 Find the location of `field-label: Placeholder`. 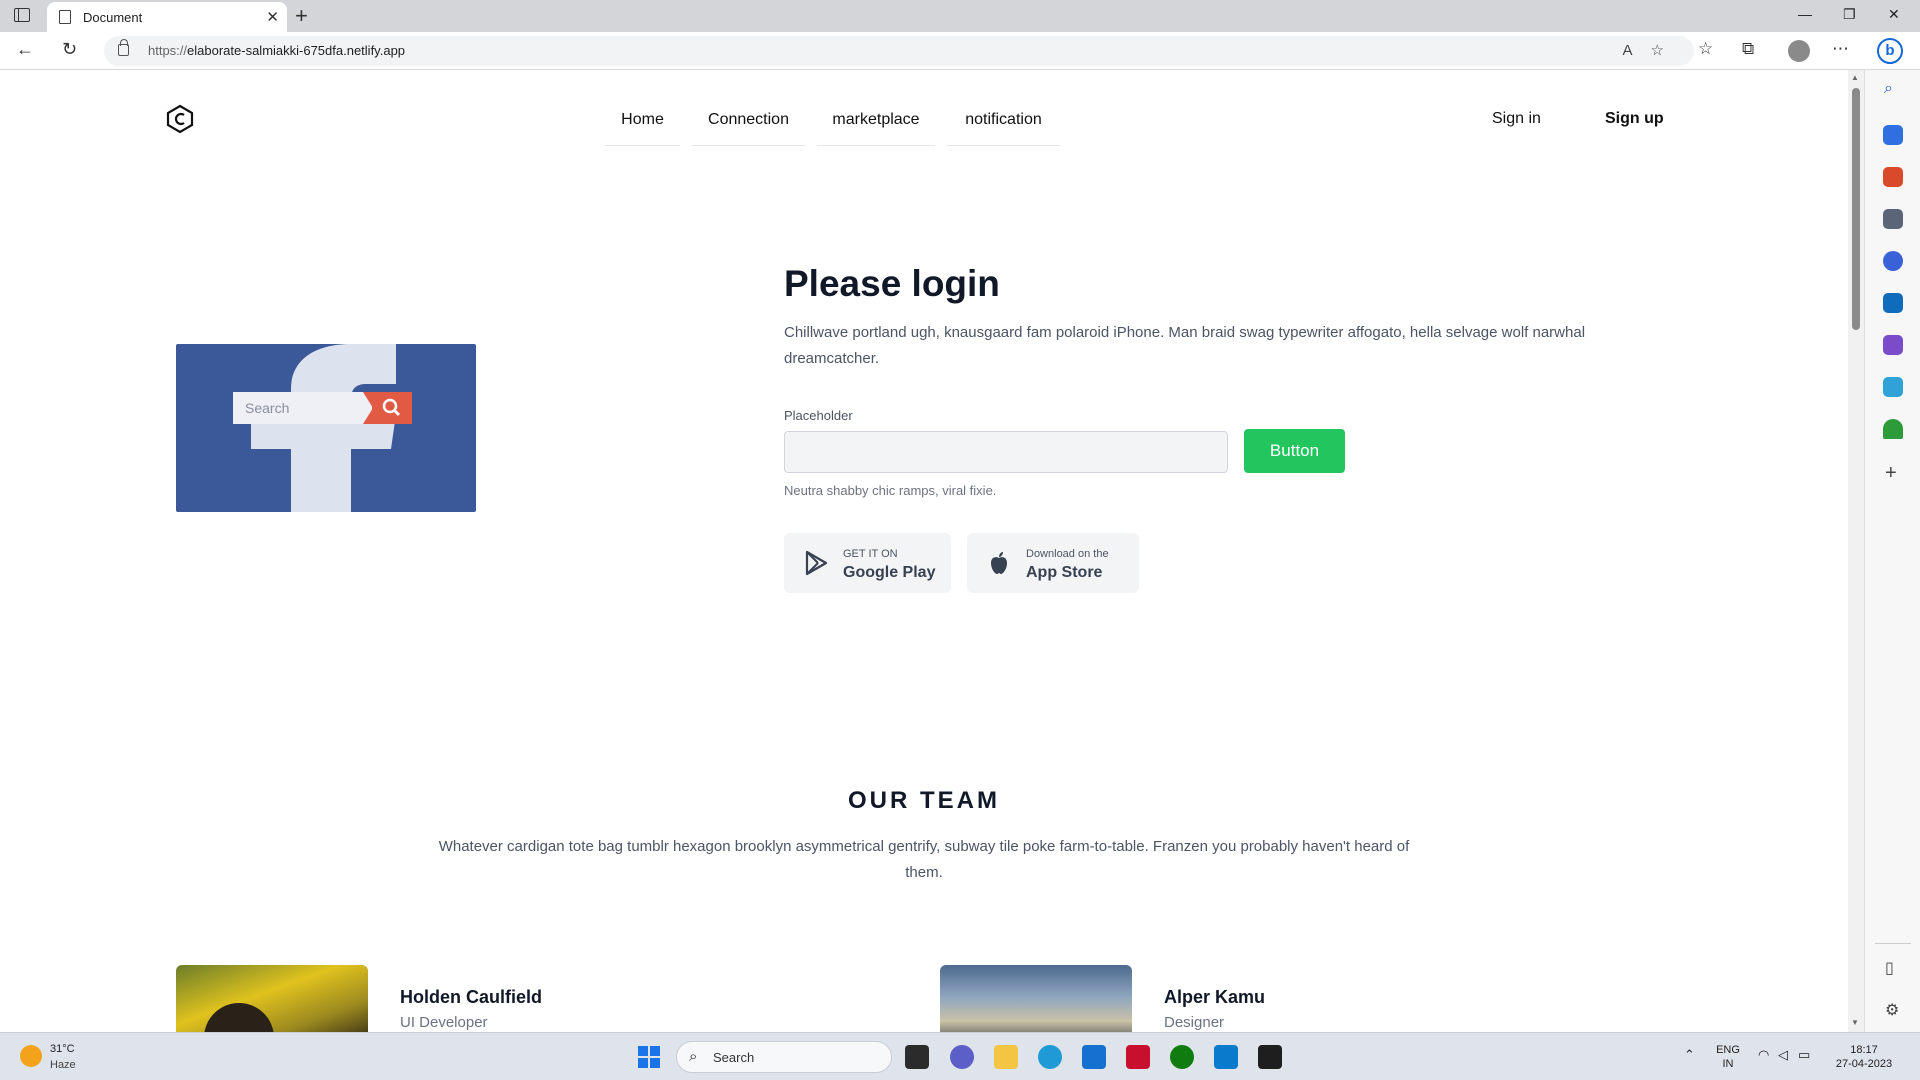

field-label: Placeholder is located at coordinates (818, 415).